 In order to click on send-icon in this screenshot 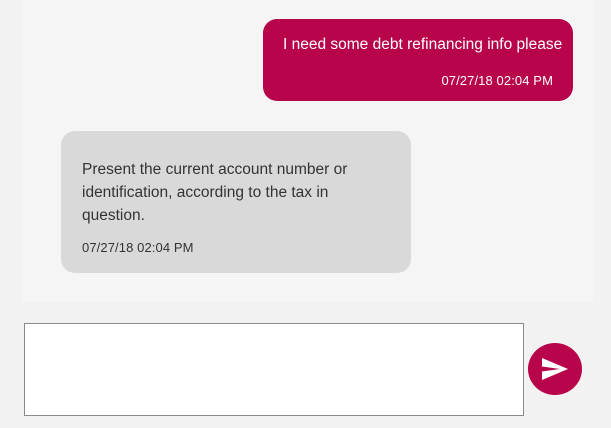, I will do `click(555, 369)`.